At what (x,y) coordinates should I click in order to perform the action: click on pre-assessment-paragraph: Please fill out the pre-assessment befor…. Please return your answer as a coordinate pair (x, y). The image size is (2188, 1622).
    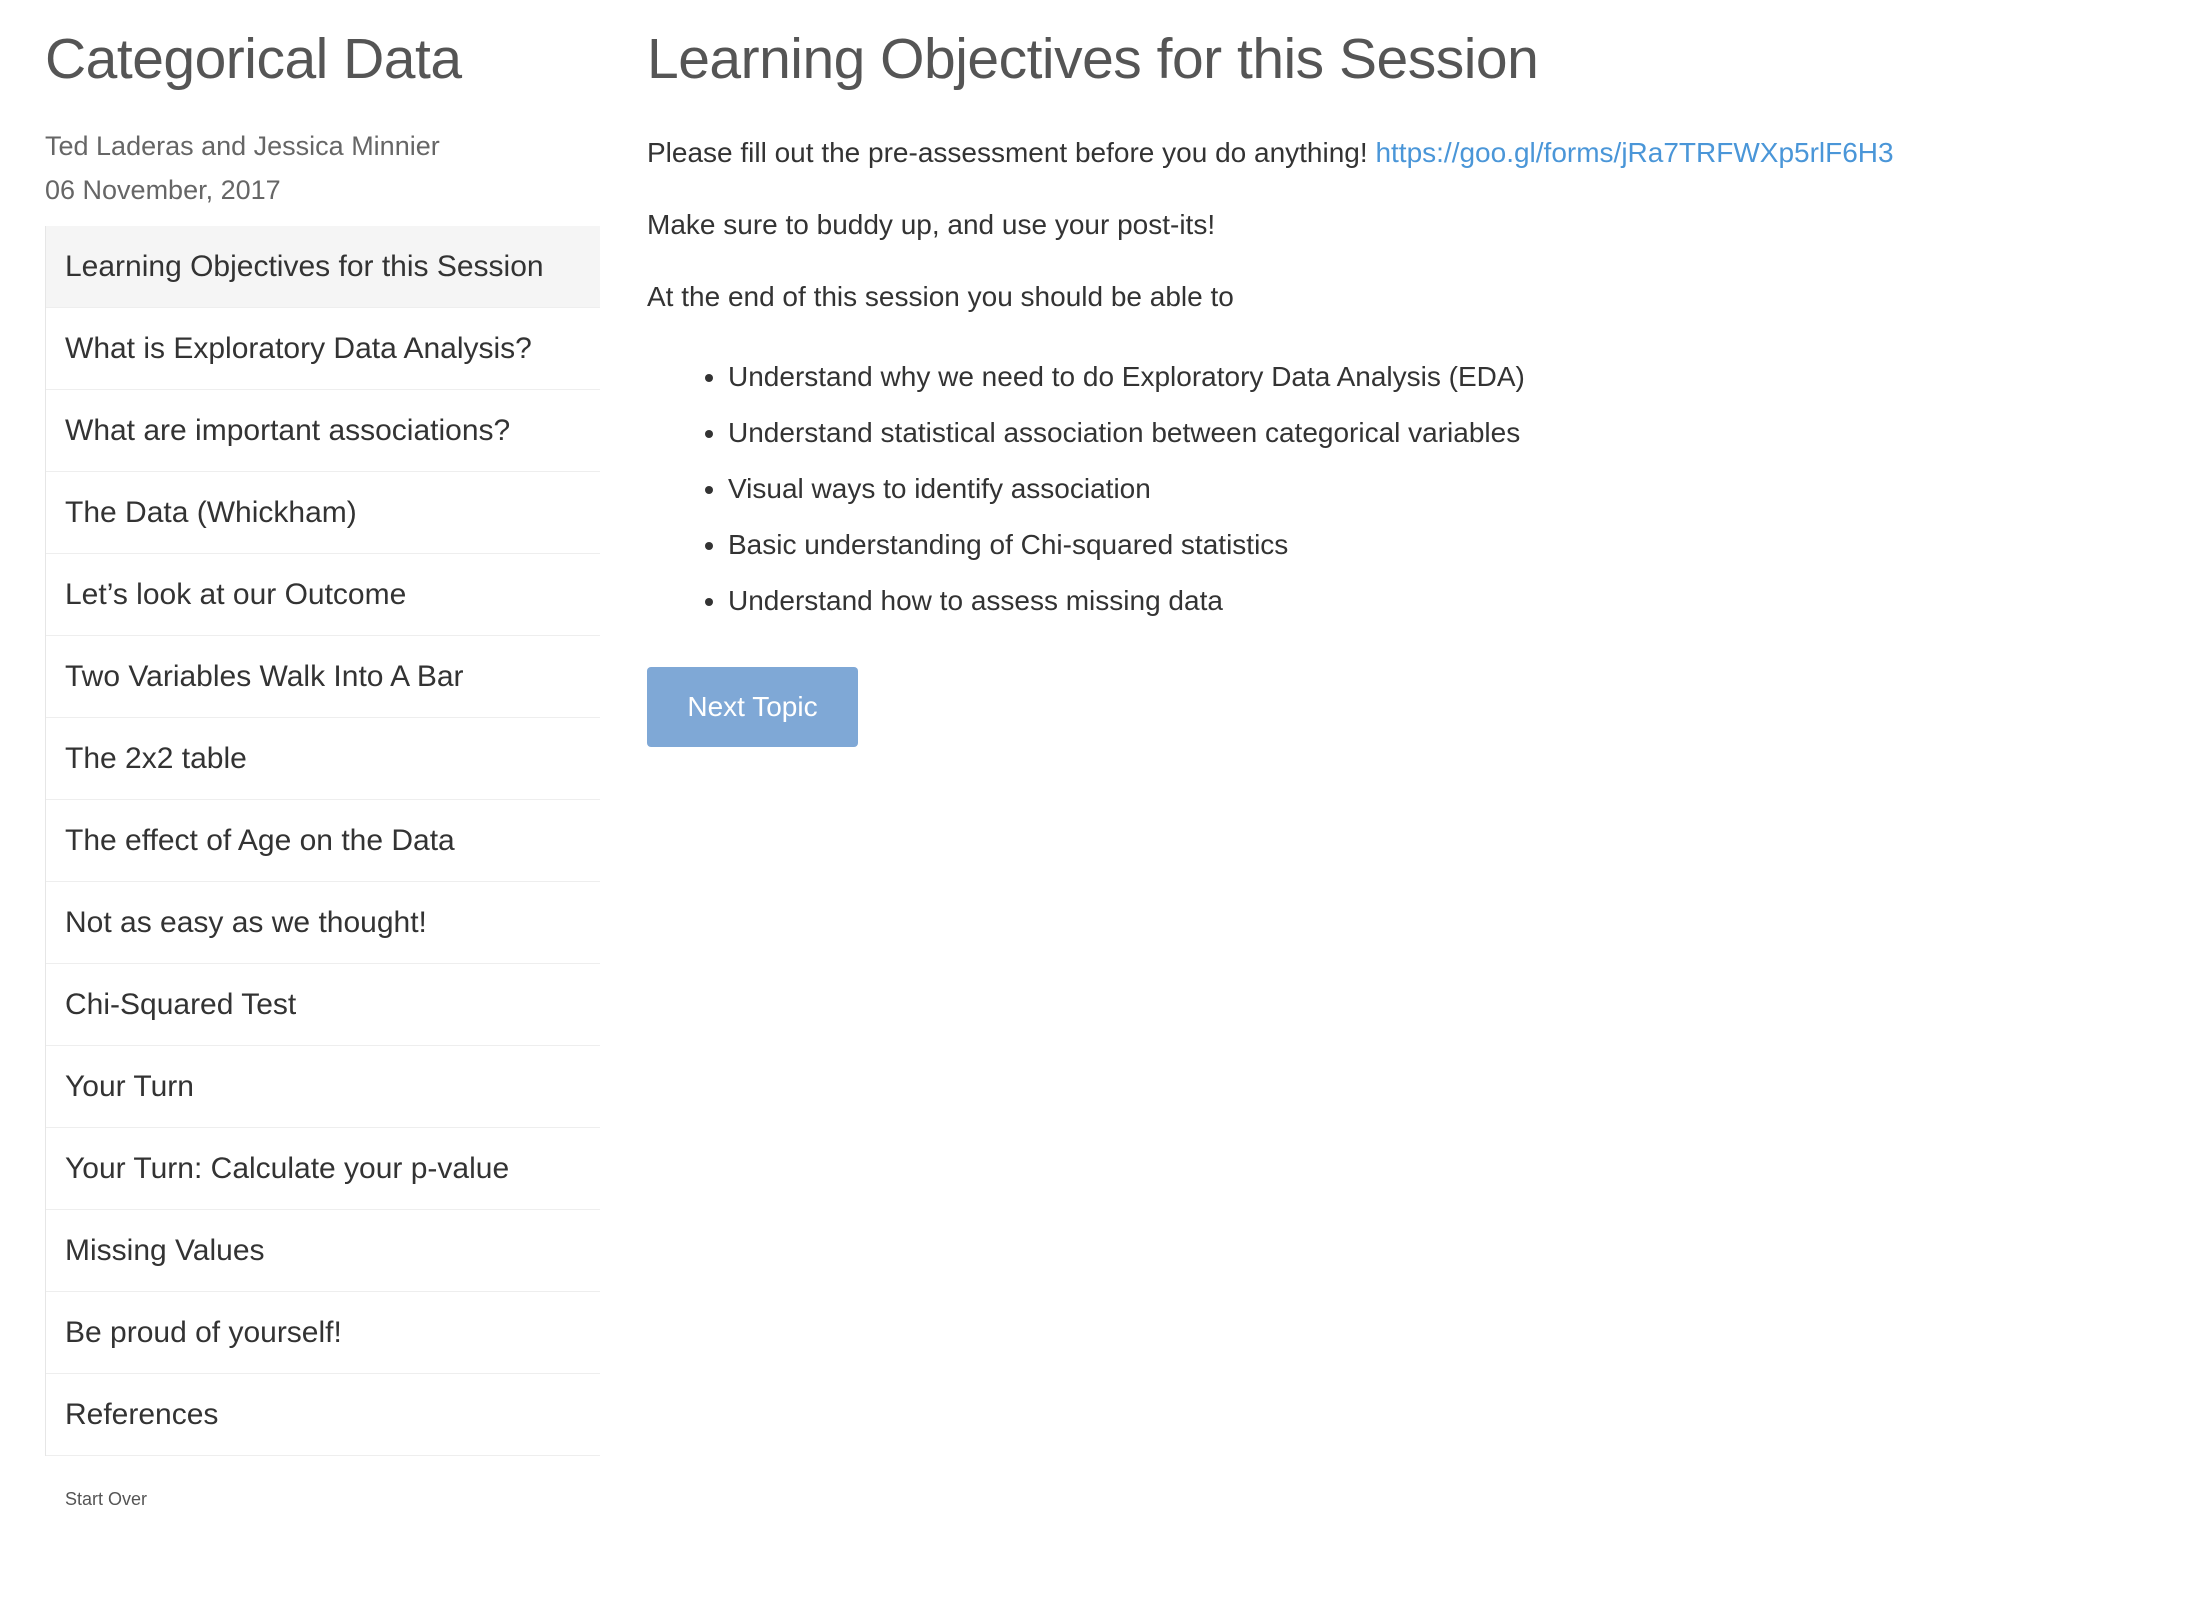
    Looking at the image, I should click on (1397, 153).